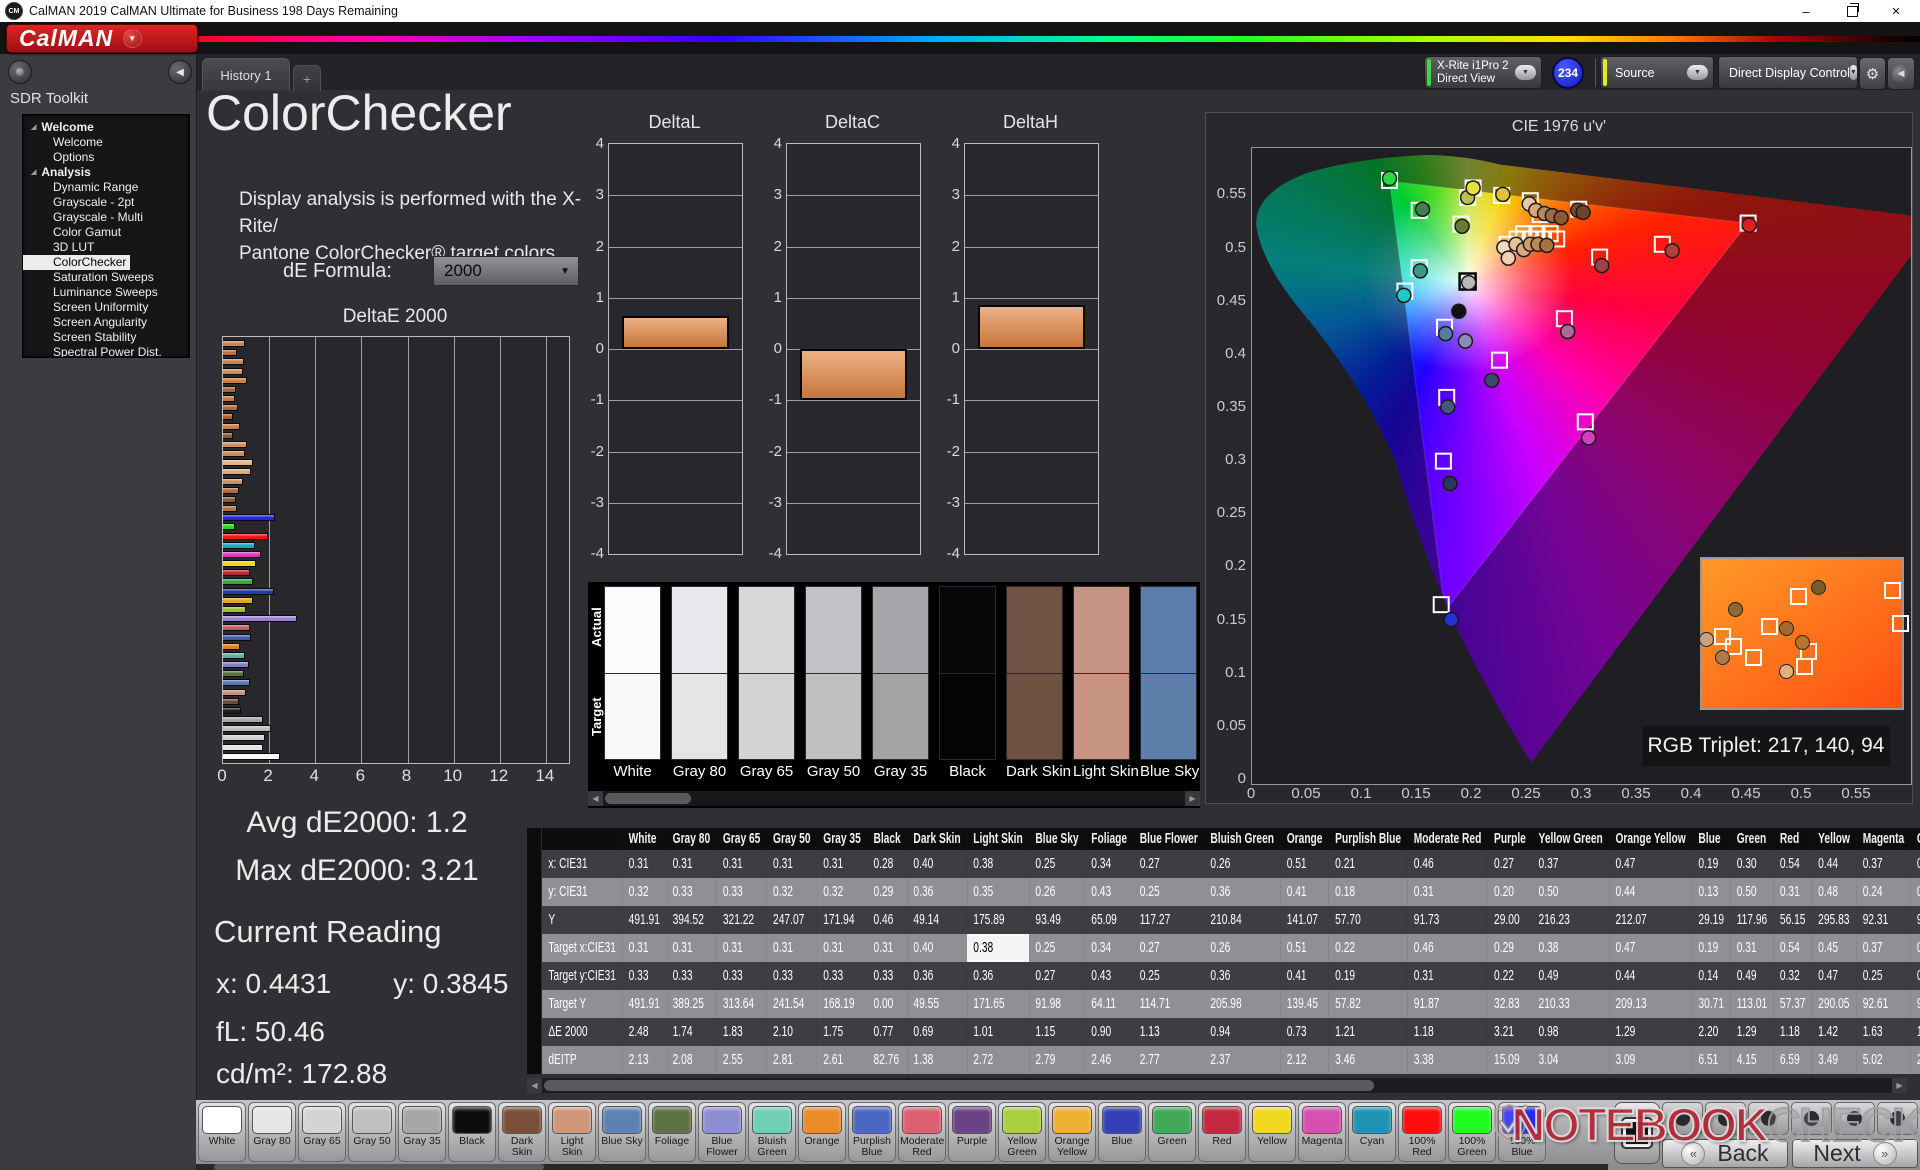 The image size is (1920, 1170). I want to click on table-cell: 91.87, so click(1447, 1004).